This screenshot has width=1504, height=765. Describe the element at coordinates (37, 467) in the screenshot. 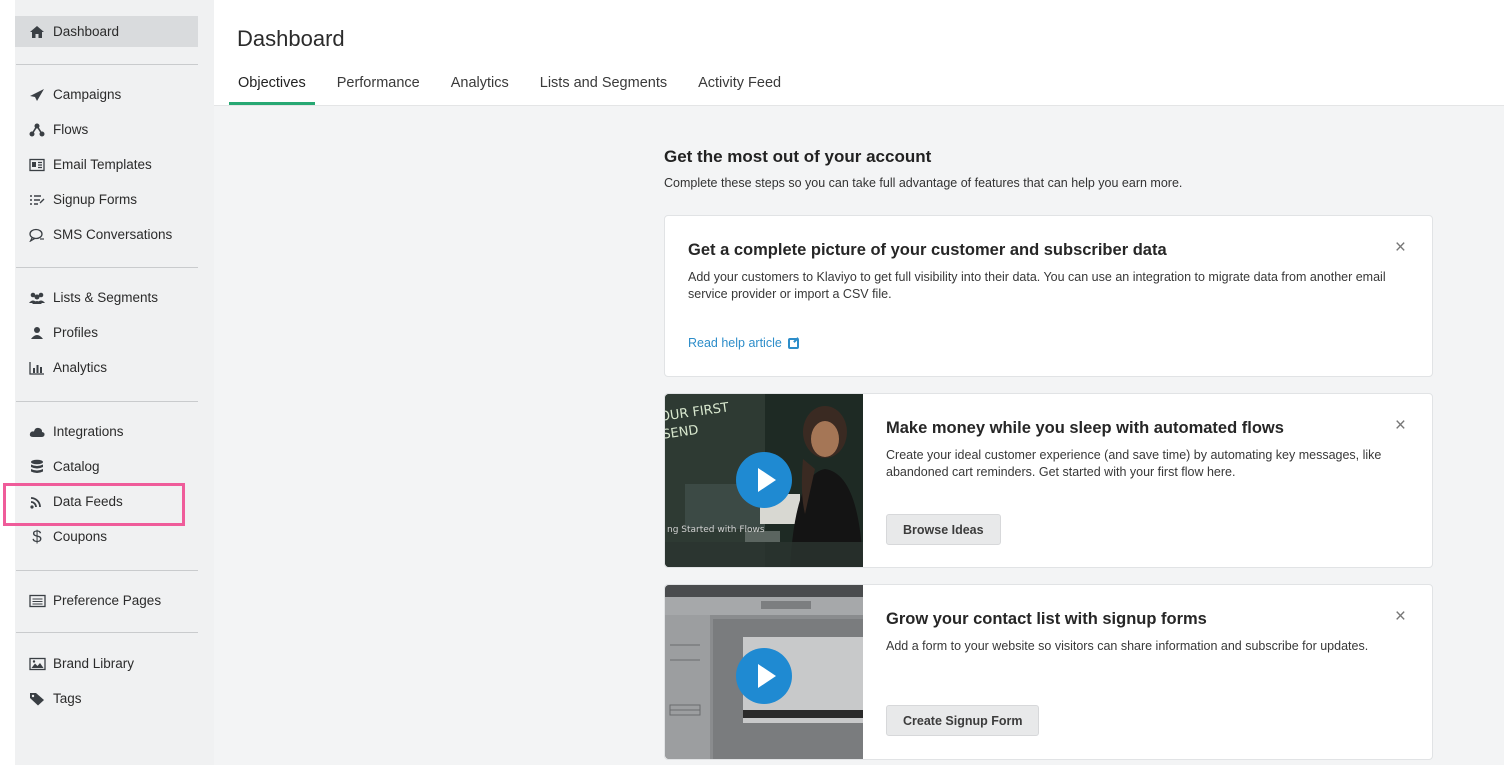

I see `database-icon` at that location.